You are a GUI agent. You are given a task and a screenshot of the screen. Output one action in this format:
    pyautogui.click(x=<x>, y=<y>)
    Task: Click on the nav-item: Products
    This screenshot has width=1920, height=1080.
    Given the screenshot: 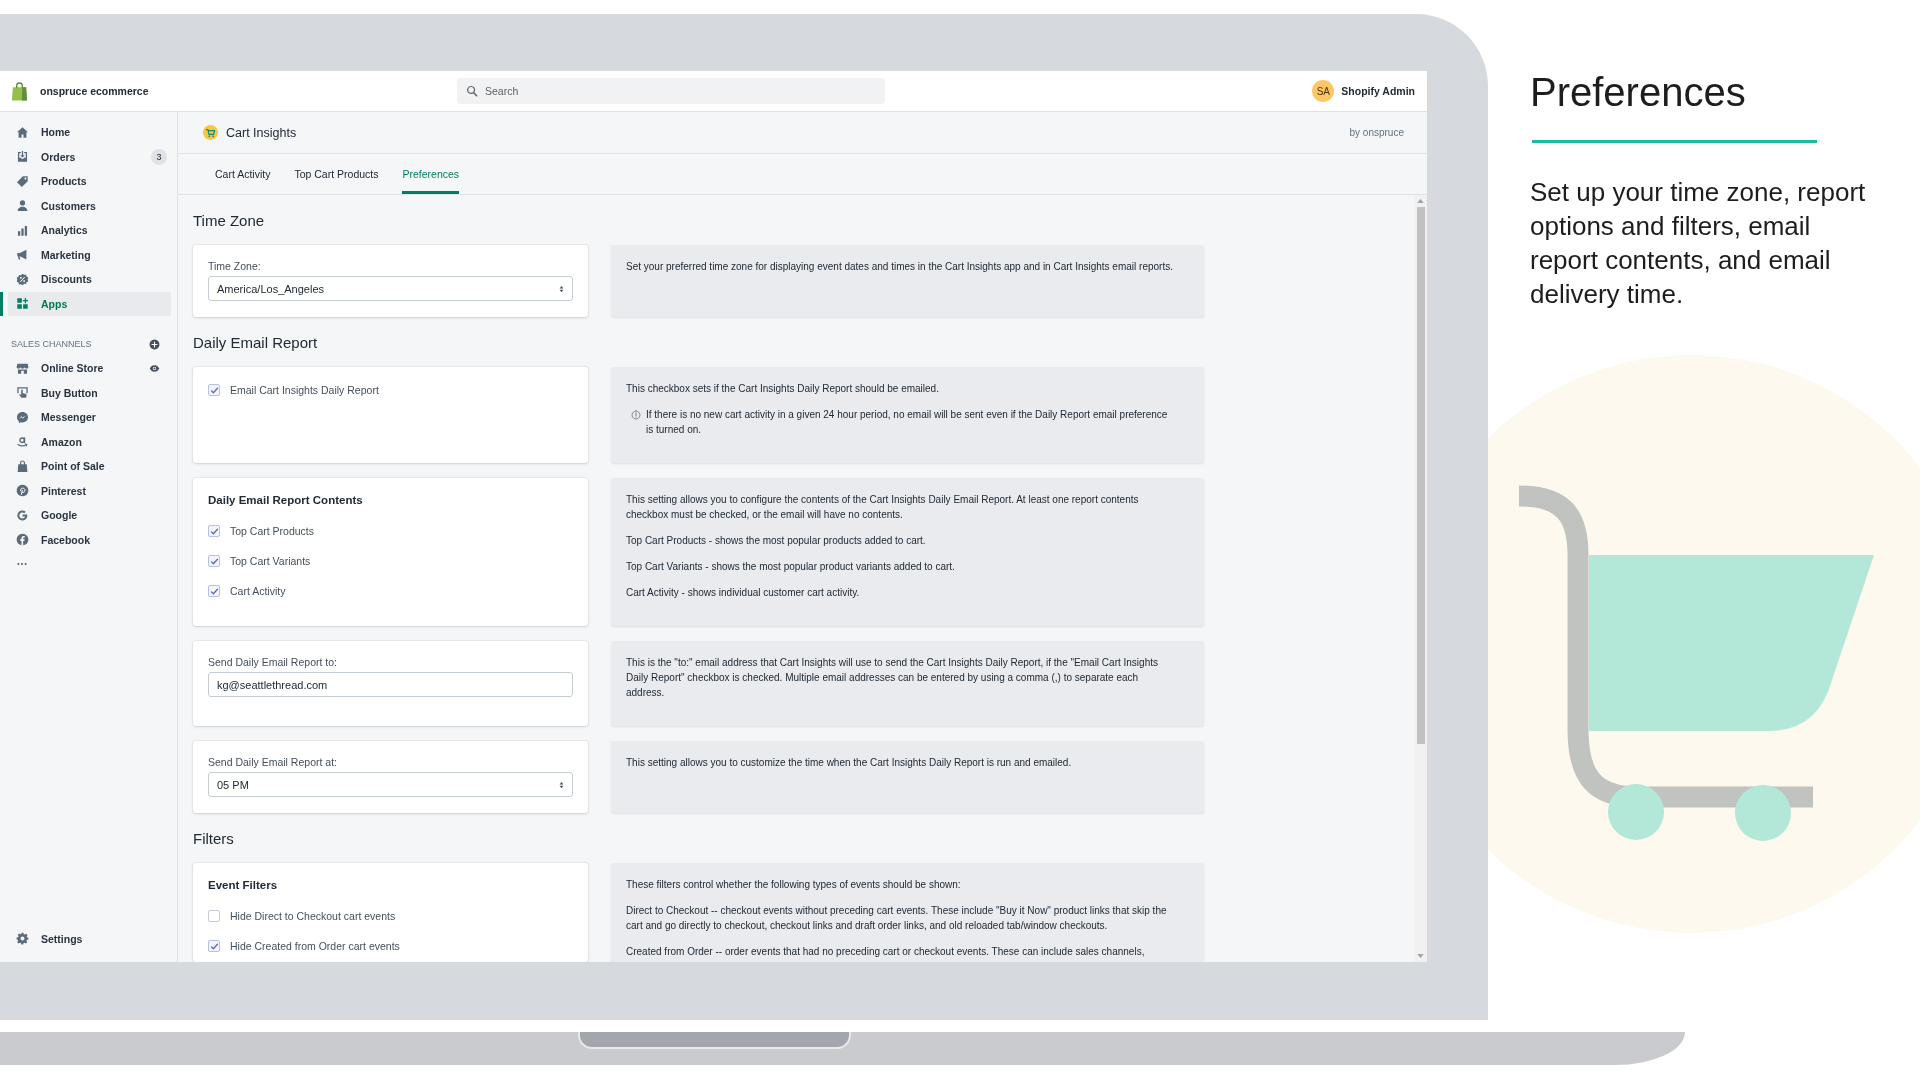 What is the action you would take?
    pyautogui.click(x=85, y=181)
    